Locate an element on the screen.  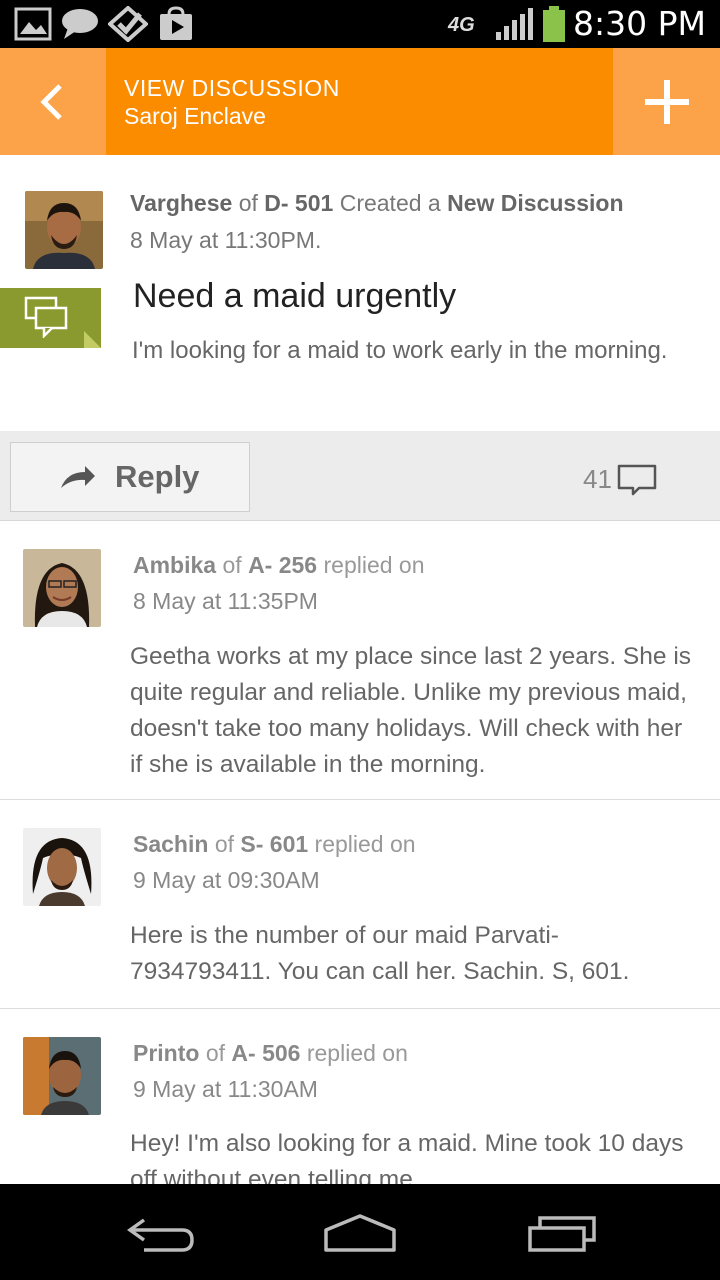
gallery-notification-icon is located at coordinates (33, 24).